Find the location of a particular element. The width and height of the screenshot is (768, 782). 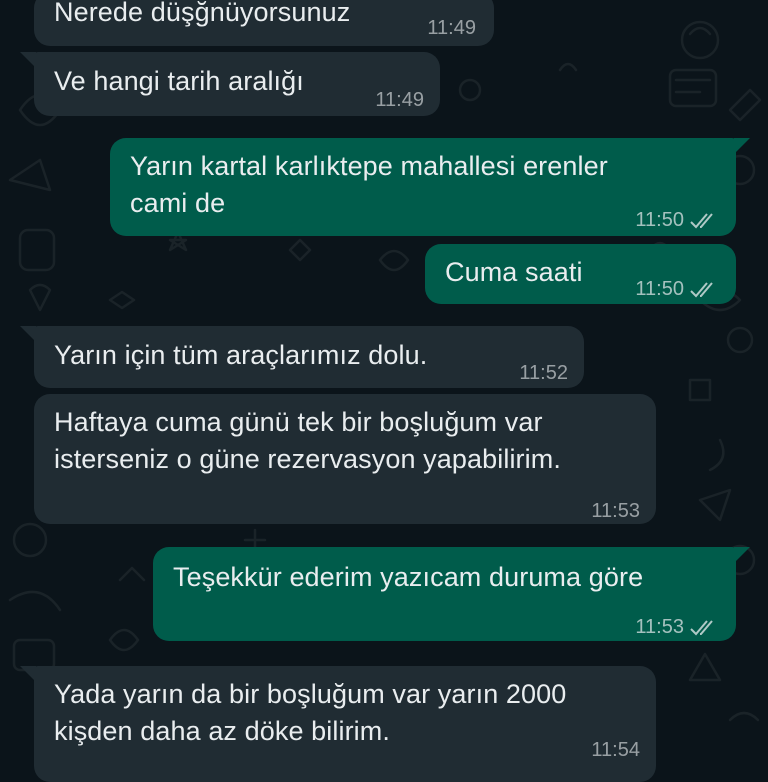

message-text: Ve hangi tarih aralığı is located at coordinates (179, 81).